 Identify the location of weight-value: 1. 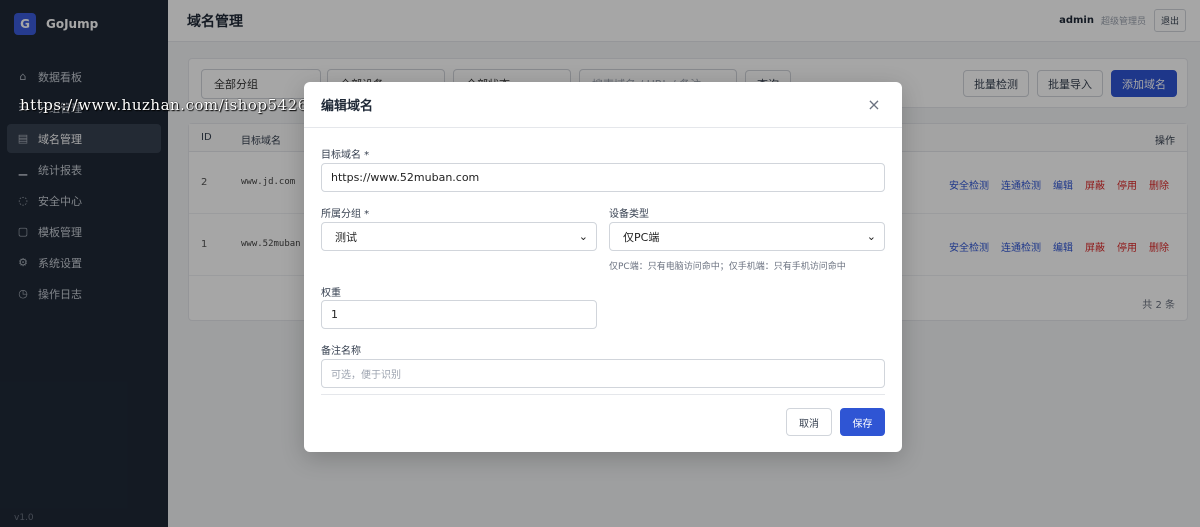
(334, 314).